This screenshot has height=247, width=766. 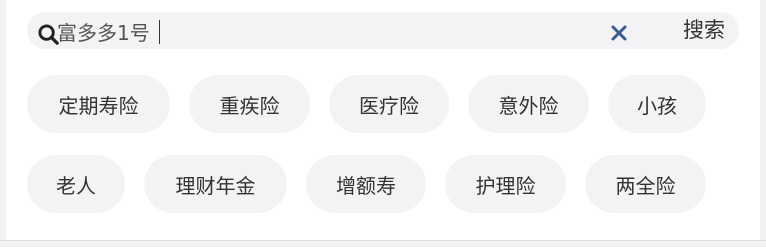 I want to click on right-edge, so click(x=763, y=123).